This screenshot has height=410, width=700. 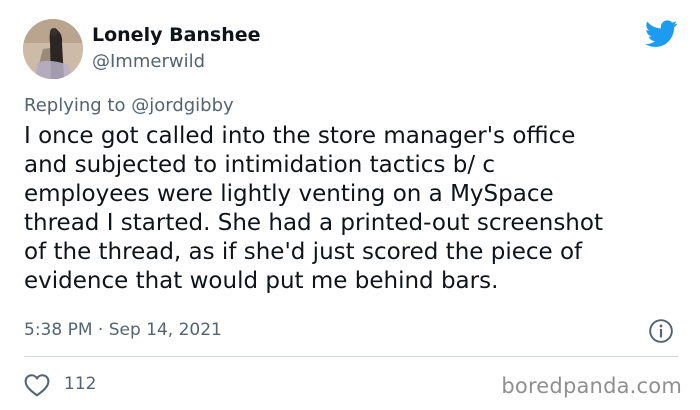 What do you see at coordinates (129, 105) in the screenshot?
I see `replying-to: Replying to @jordgibby` at bounding box center [129, 105].